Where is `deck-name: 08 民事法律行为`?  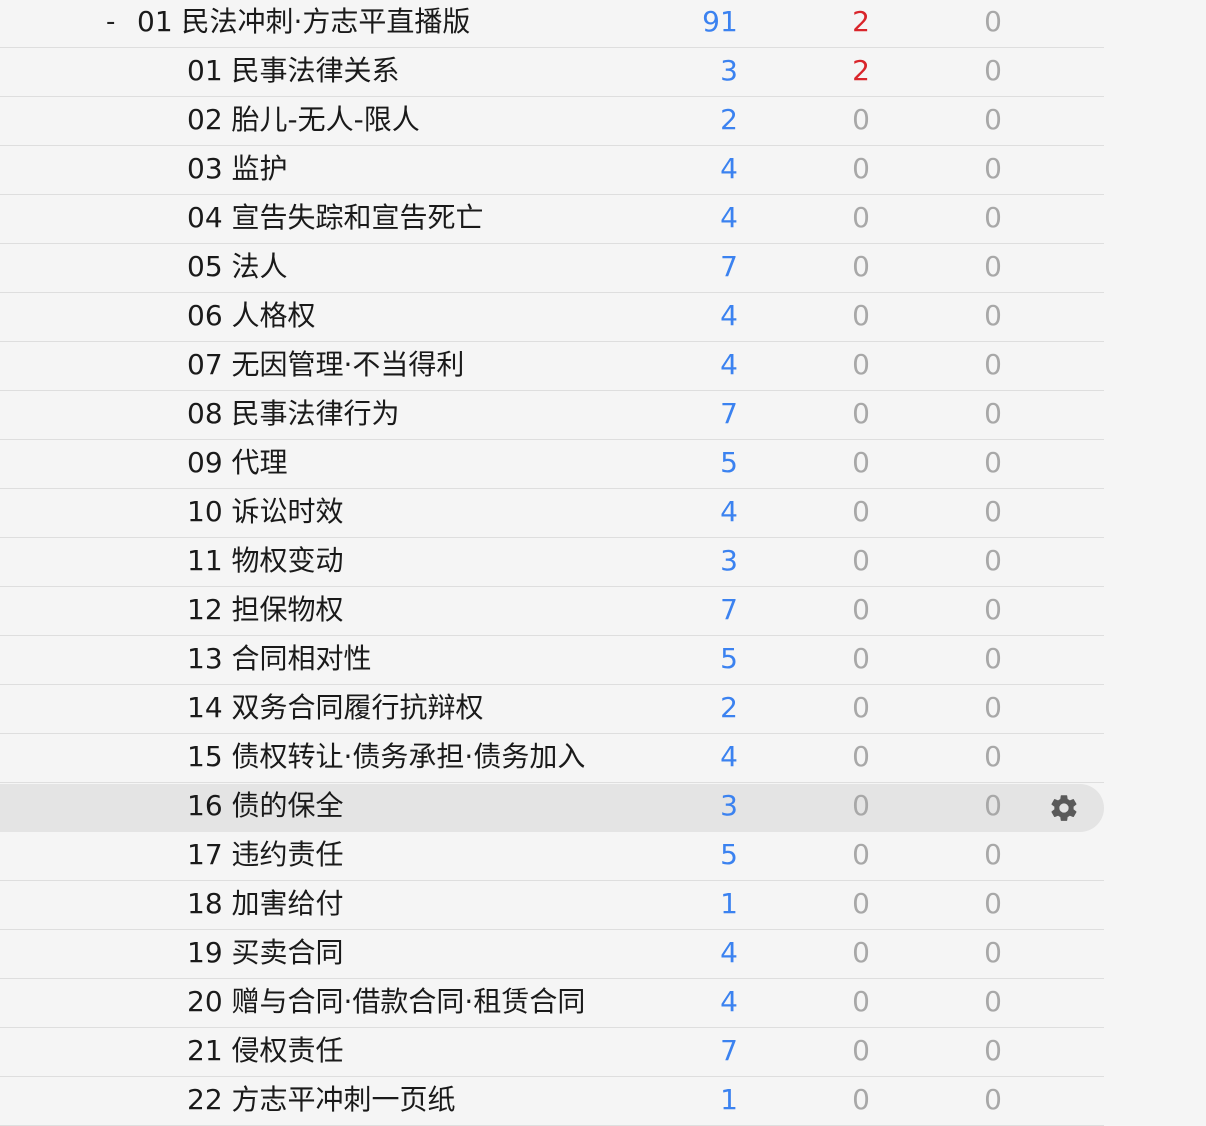
deck-name: 08 民事法律行为 is located at coordinates (293, 414).